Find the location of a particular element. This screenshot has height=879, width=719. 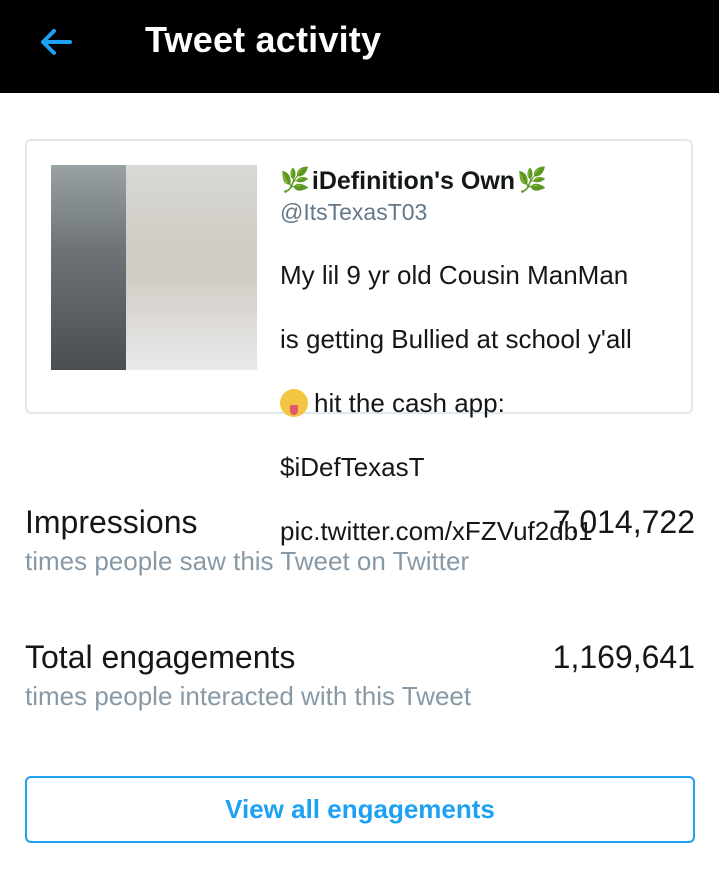

impressions-description: times people saw this Tweet on Twitter is located at coordinates (247, 561).